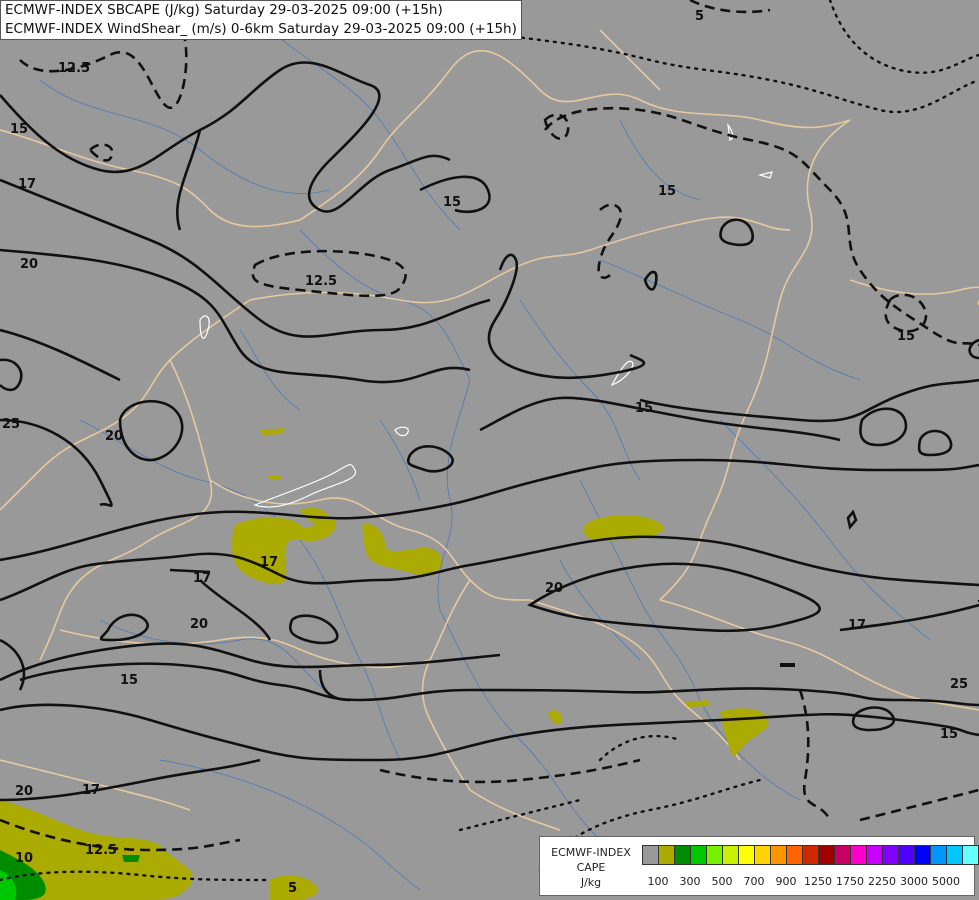 This screenshot has height=900, width=979. What do you see at coordinates (786, 881) in the screenshot?
I see `legend-tick-label: 900` at bounding box center [786, 881].